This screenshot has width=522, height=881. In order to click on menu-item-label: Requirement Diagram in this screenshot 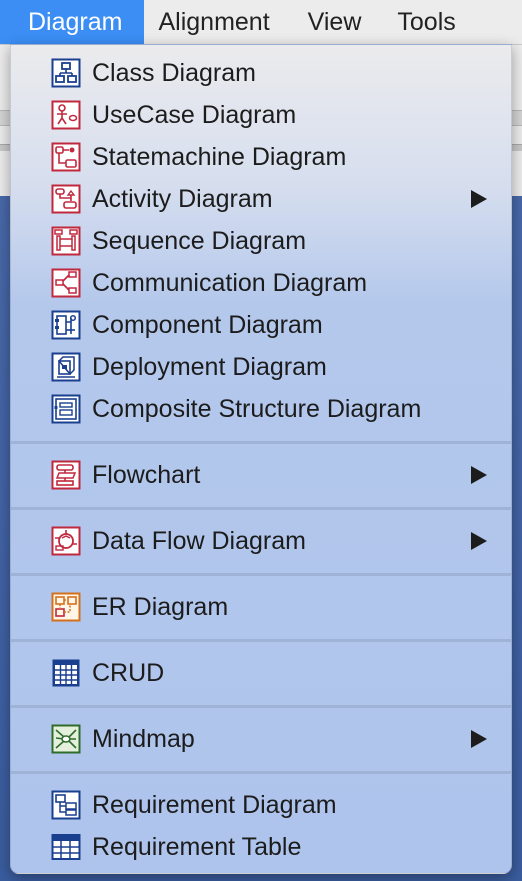, I will do `click(214, 805)`.